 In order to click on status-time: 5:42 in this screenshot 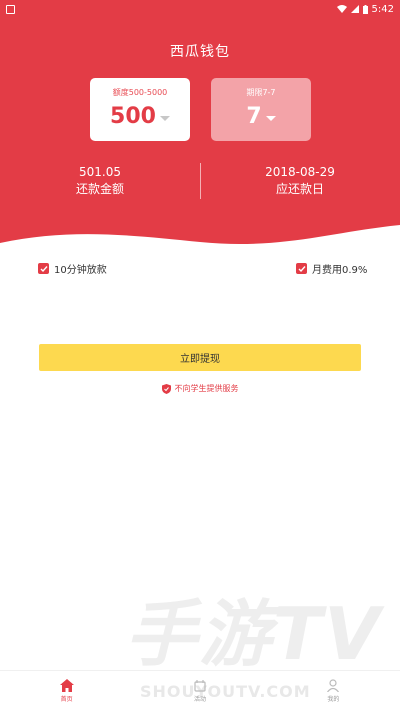, I will do `click(382, 9)`.